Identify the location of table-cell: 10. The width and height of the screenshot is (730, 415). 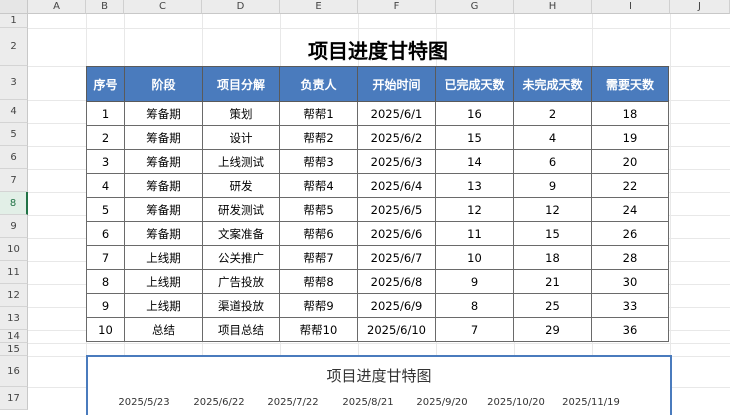
(474, 257).